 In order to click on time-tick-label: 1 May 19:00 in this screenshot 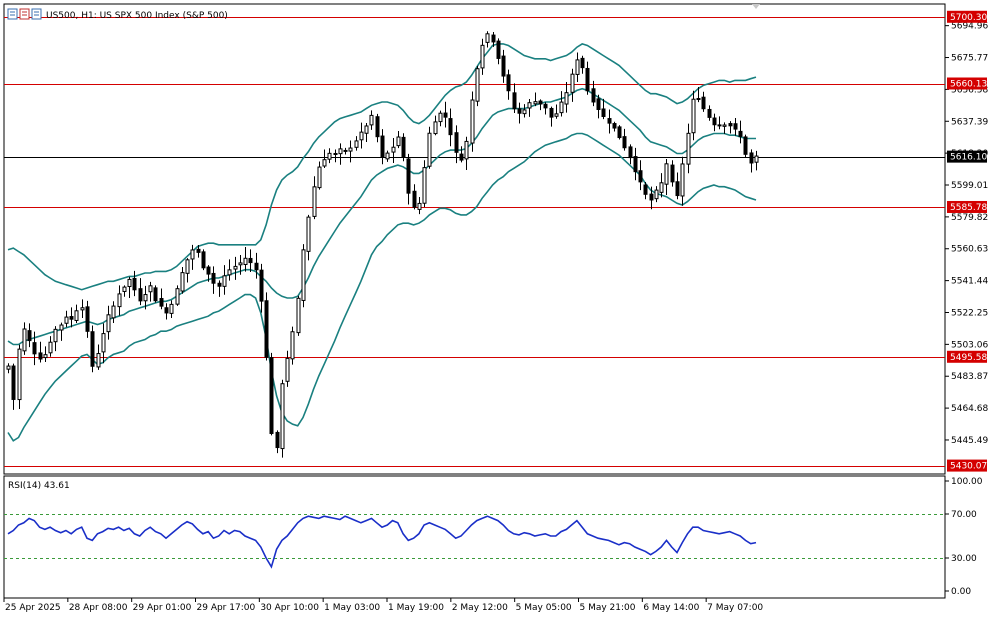, I will do `click(416, 608)`.